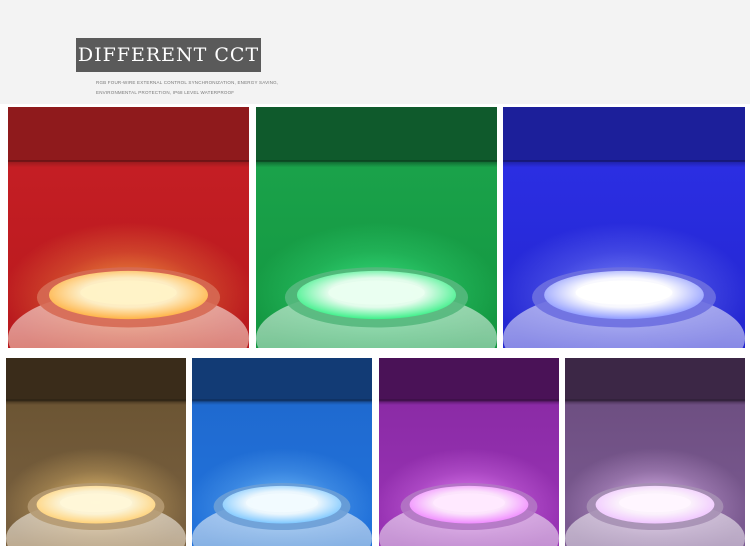  I want to click on light-photo-warm-amber, so click(96, 452).